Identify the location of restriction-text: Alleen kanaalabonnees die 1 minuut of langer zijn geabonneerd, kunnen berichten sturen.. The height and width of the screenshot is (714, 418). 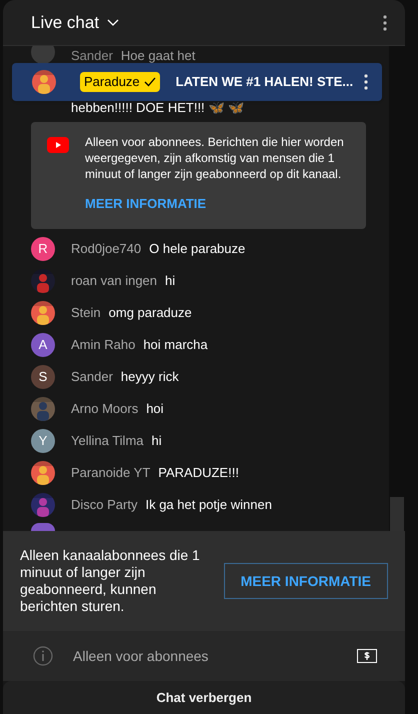
(110, 581).